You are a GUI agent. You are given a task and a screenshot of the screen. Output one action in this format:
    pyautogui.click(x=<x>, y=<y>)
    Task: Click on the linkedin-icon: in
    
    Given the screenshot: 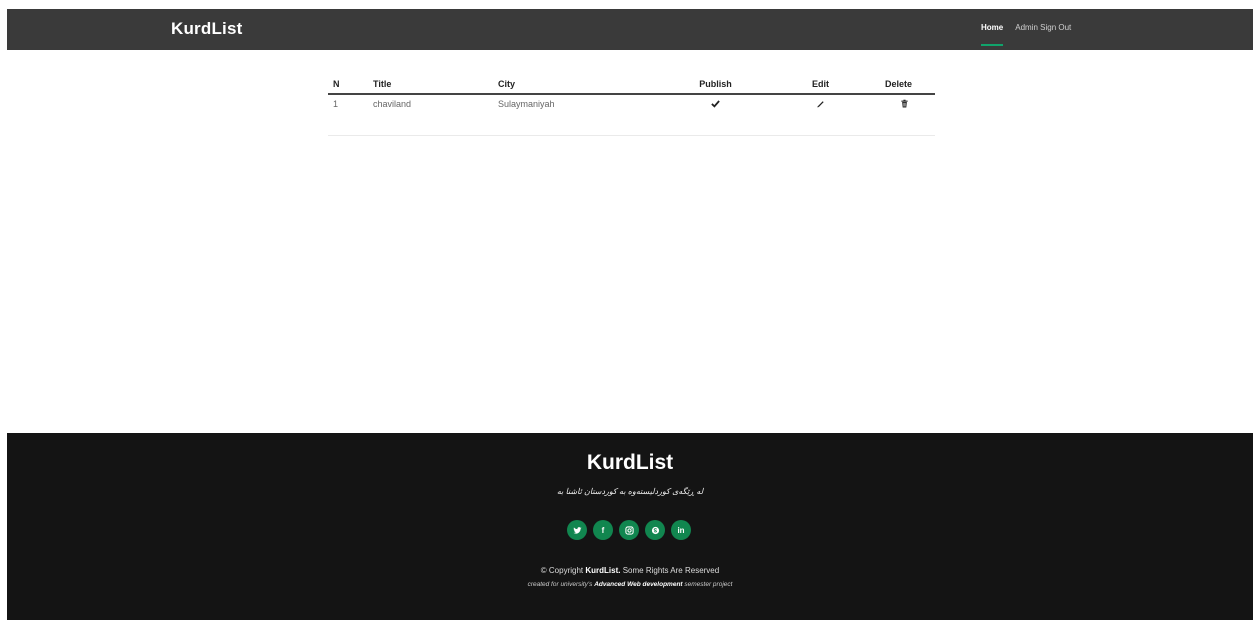 What is the action you would take?
    pyautogui.click(x=681, y=530)
    